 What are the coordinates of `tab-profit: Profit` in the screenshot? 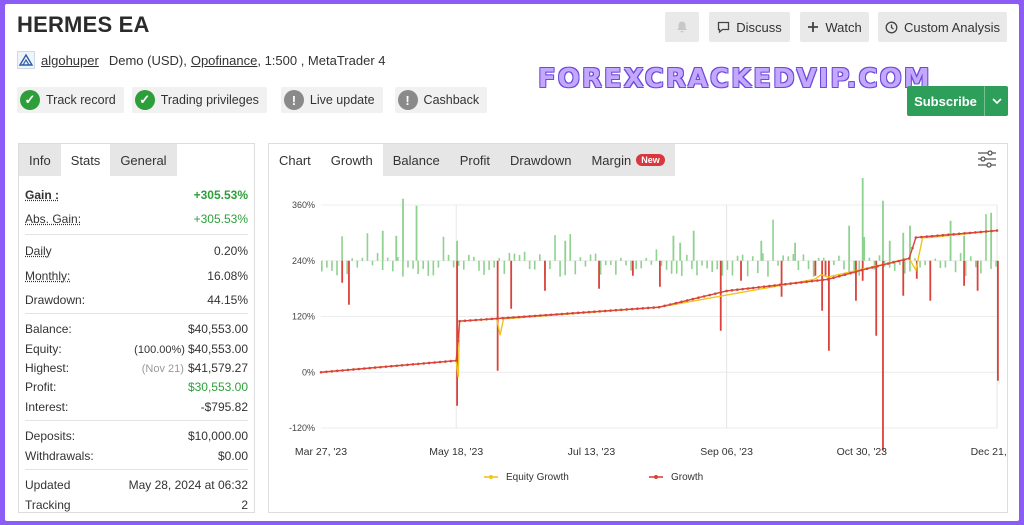 It's located at (475, 160).